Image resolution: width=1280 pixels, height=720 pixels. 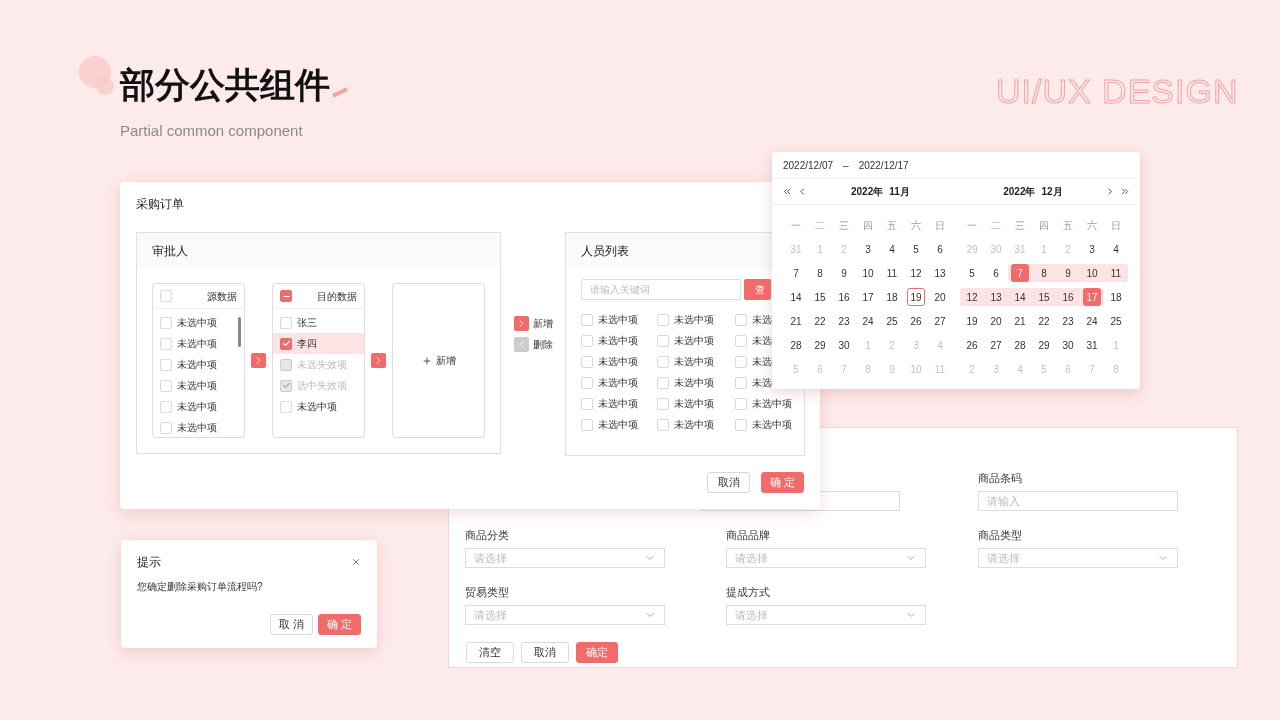 I want to click on list-item: 李四, so click(x=307, y=343).